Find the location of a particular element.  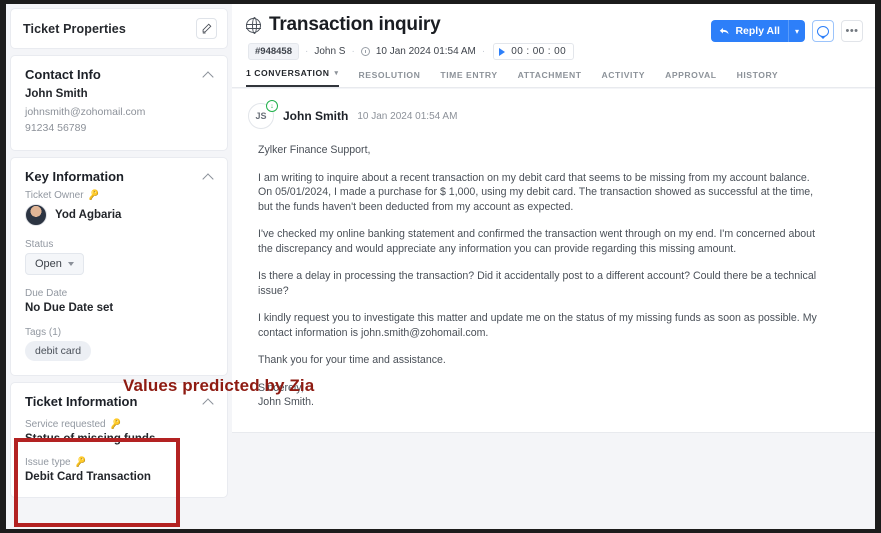

issue-type-label: Issue type 🔑 is located at coordinates (119, 462).